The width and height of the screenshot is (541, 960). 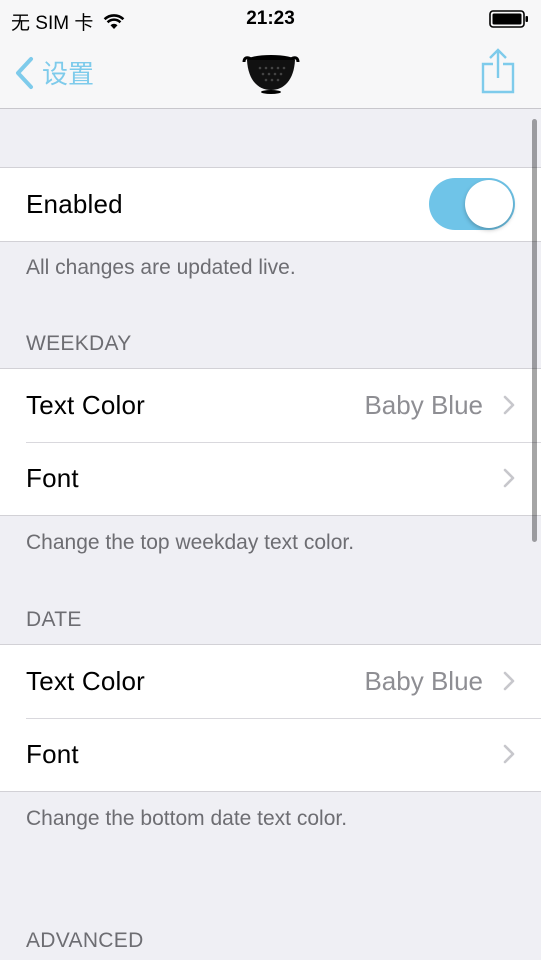 I want to click on share-icon, so click(x=498, y=71).